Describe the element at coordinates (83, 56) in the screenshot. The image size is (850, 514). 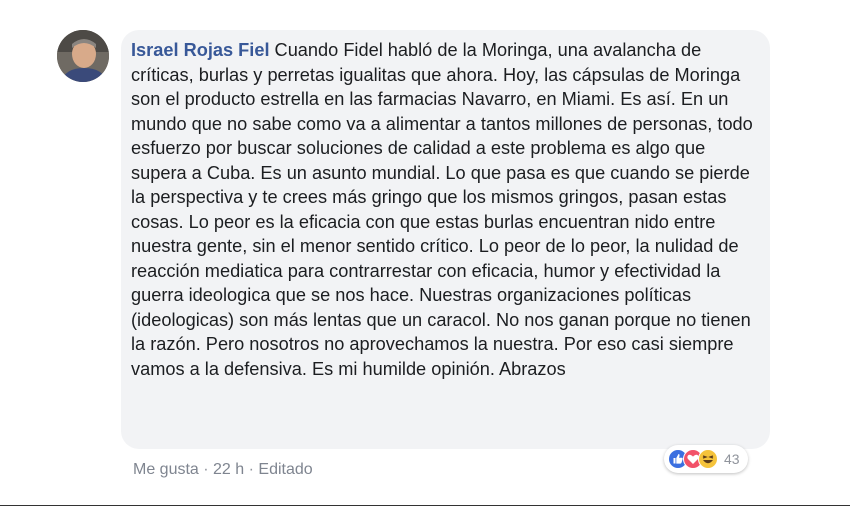
I see `author-avatar` at that location.